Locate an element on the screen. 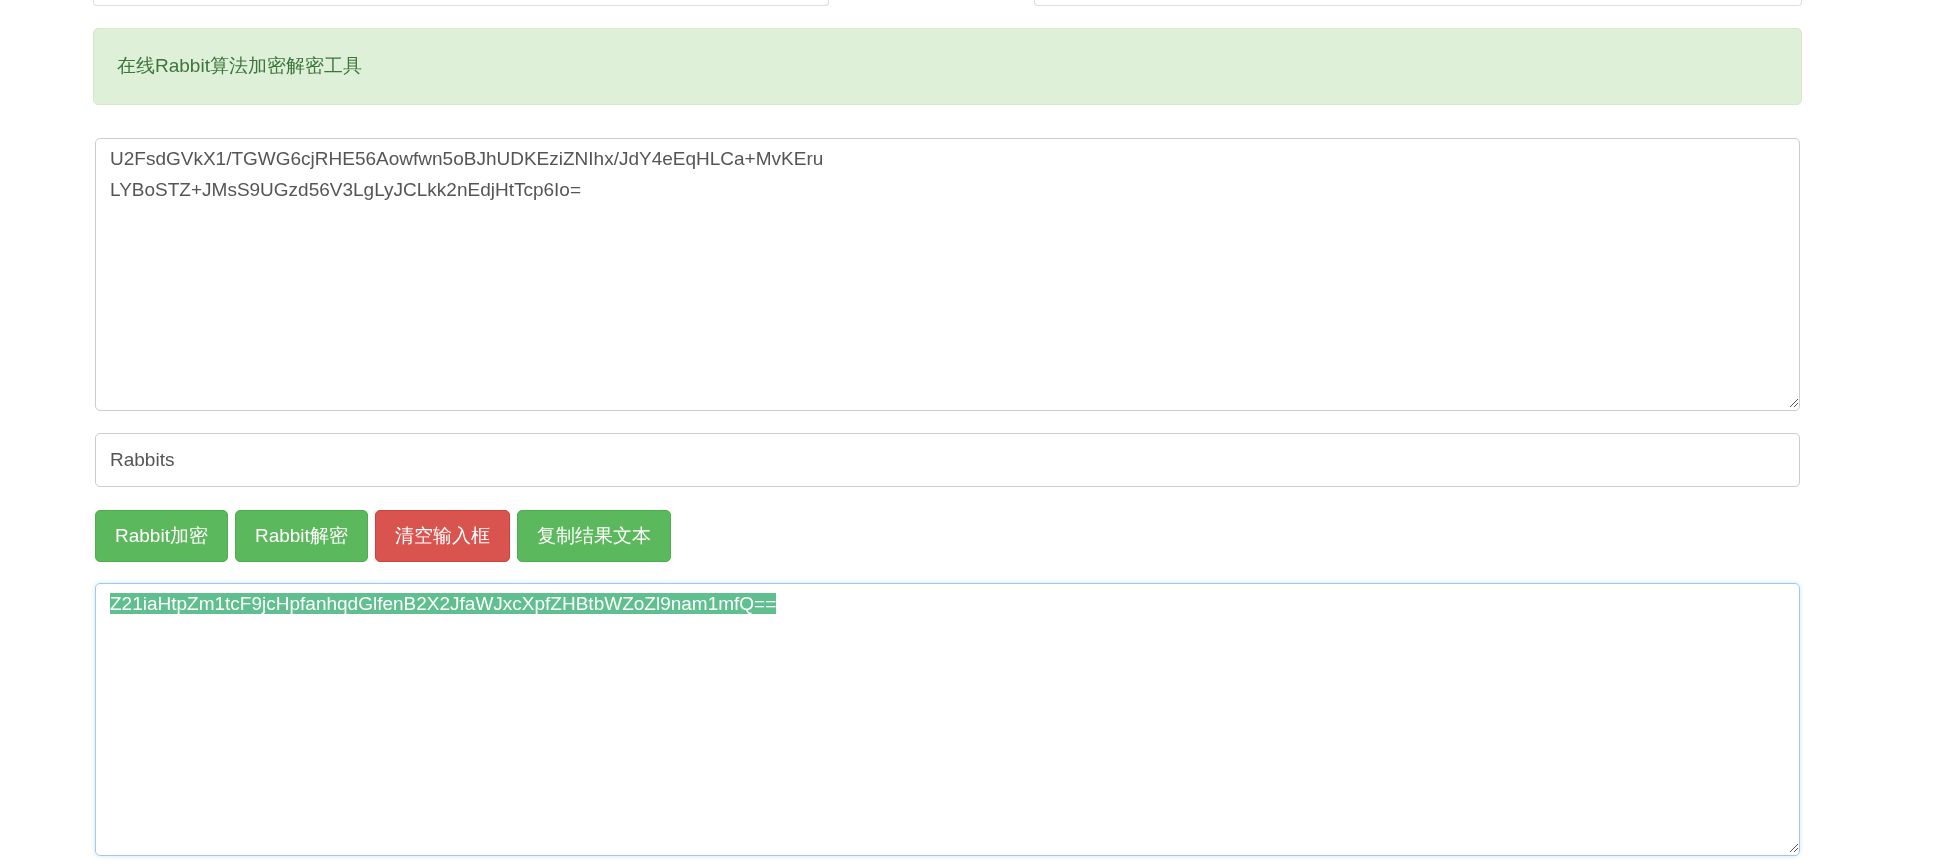 This screenshot has height=868, width=1953. alert-text: 在线Rabbit算法加密解密工具 is located at coordinates (239, 66).